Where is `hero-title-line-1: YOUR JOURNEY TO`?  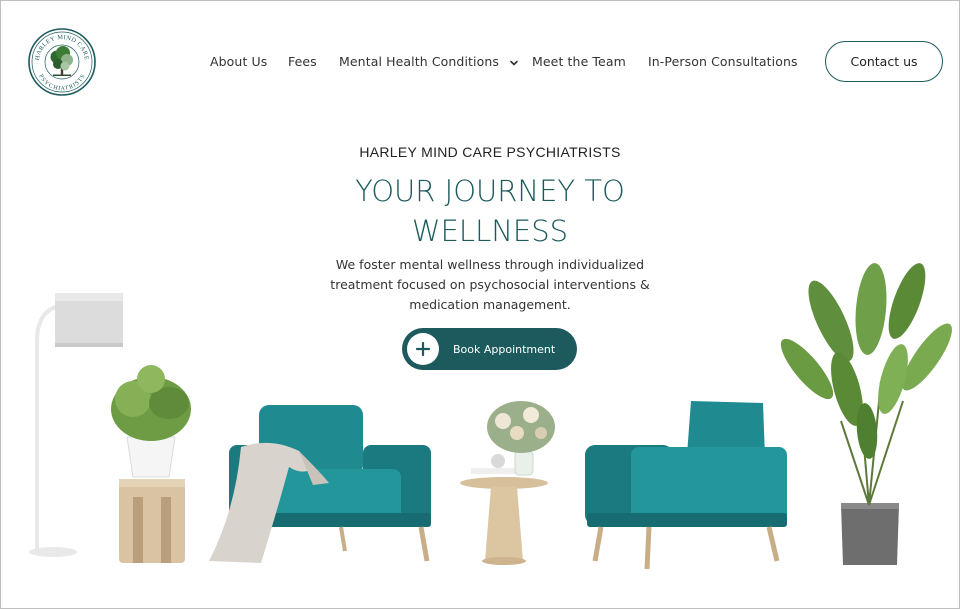 hero-title-line-1: YOUR JOURNEY TO is located at coordinates (490, 191).